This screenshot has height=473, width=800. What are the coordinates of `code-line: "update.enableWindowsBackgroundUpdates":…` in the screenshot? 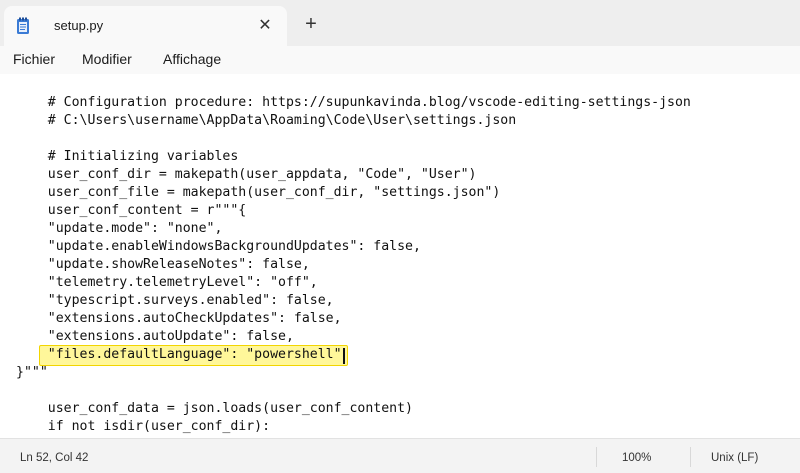 It's located at (218, 246).